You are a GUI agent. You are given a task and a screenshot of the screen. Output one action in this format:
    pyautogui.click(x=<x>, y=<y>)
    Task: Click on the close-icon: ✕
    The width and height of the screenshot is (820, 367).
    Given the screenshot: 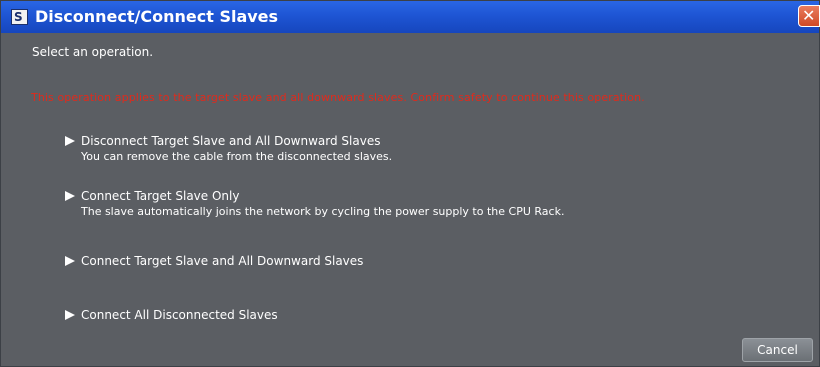 What is the action you would take?
    pyautogui.click(x=809, y=15)
    